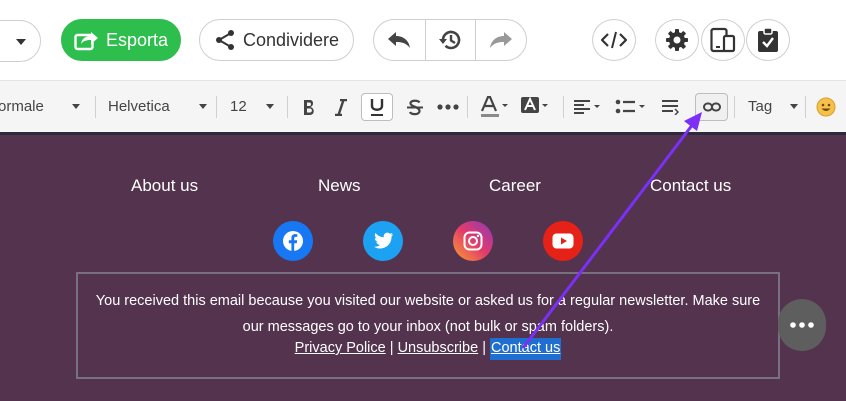 The width and height of the screenshot is (846, 401). I want to click on history-button, so click(450, 40).